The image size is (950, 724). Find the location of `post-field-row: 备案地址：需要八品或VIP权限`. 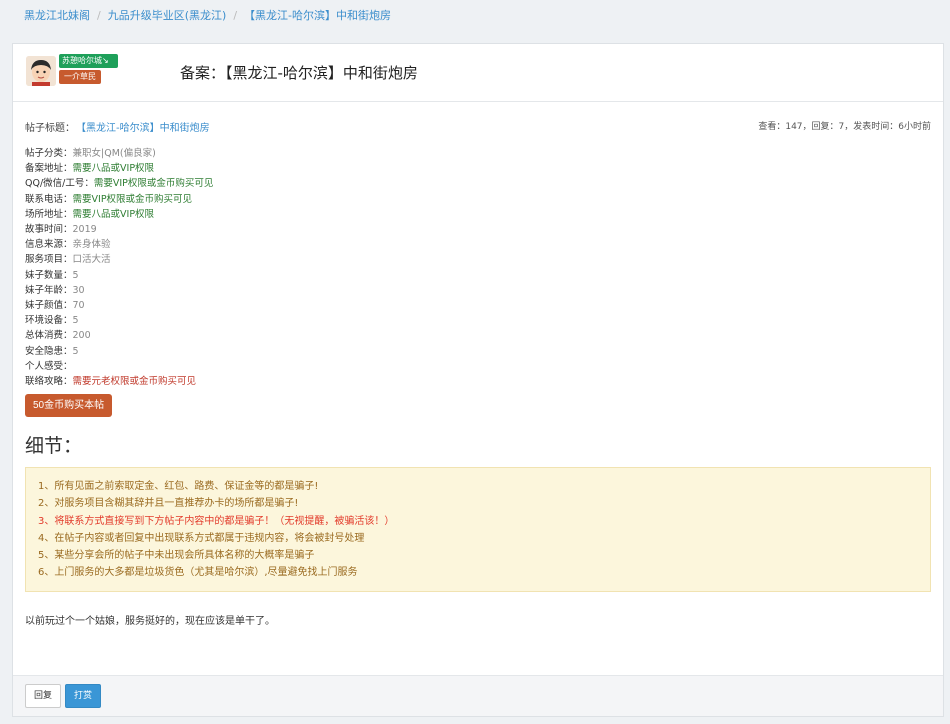

post-field-row: 备案地址：需要八品或VIP权限 is located at coordinates (478, 168).